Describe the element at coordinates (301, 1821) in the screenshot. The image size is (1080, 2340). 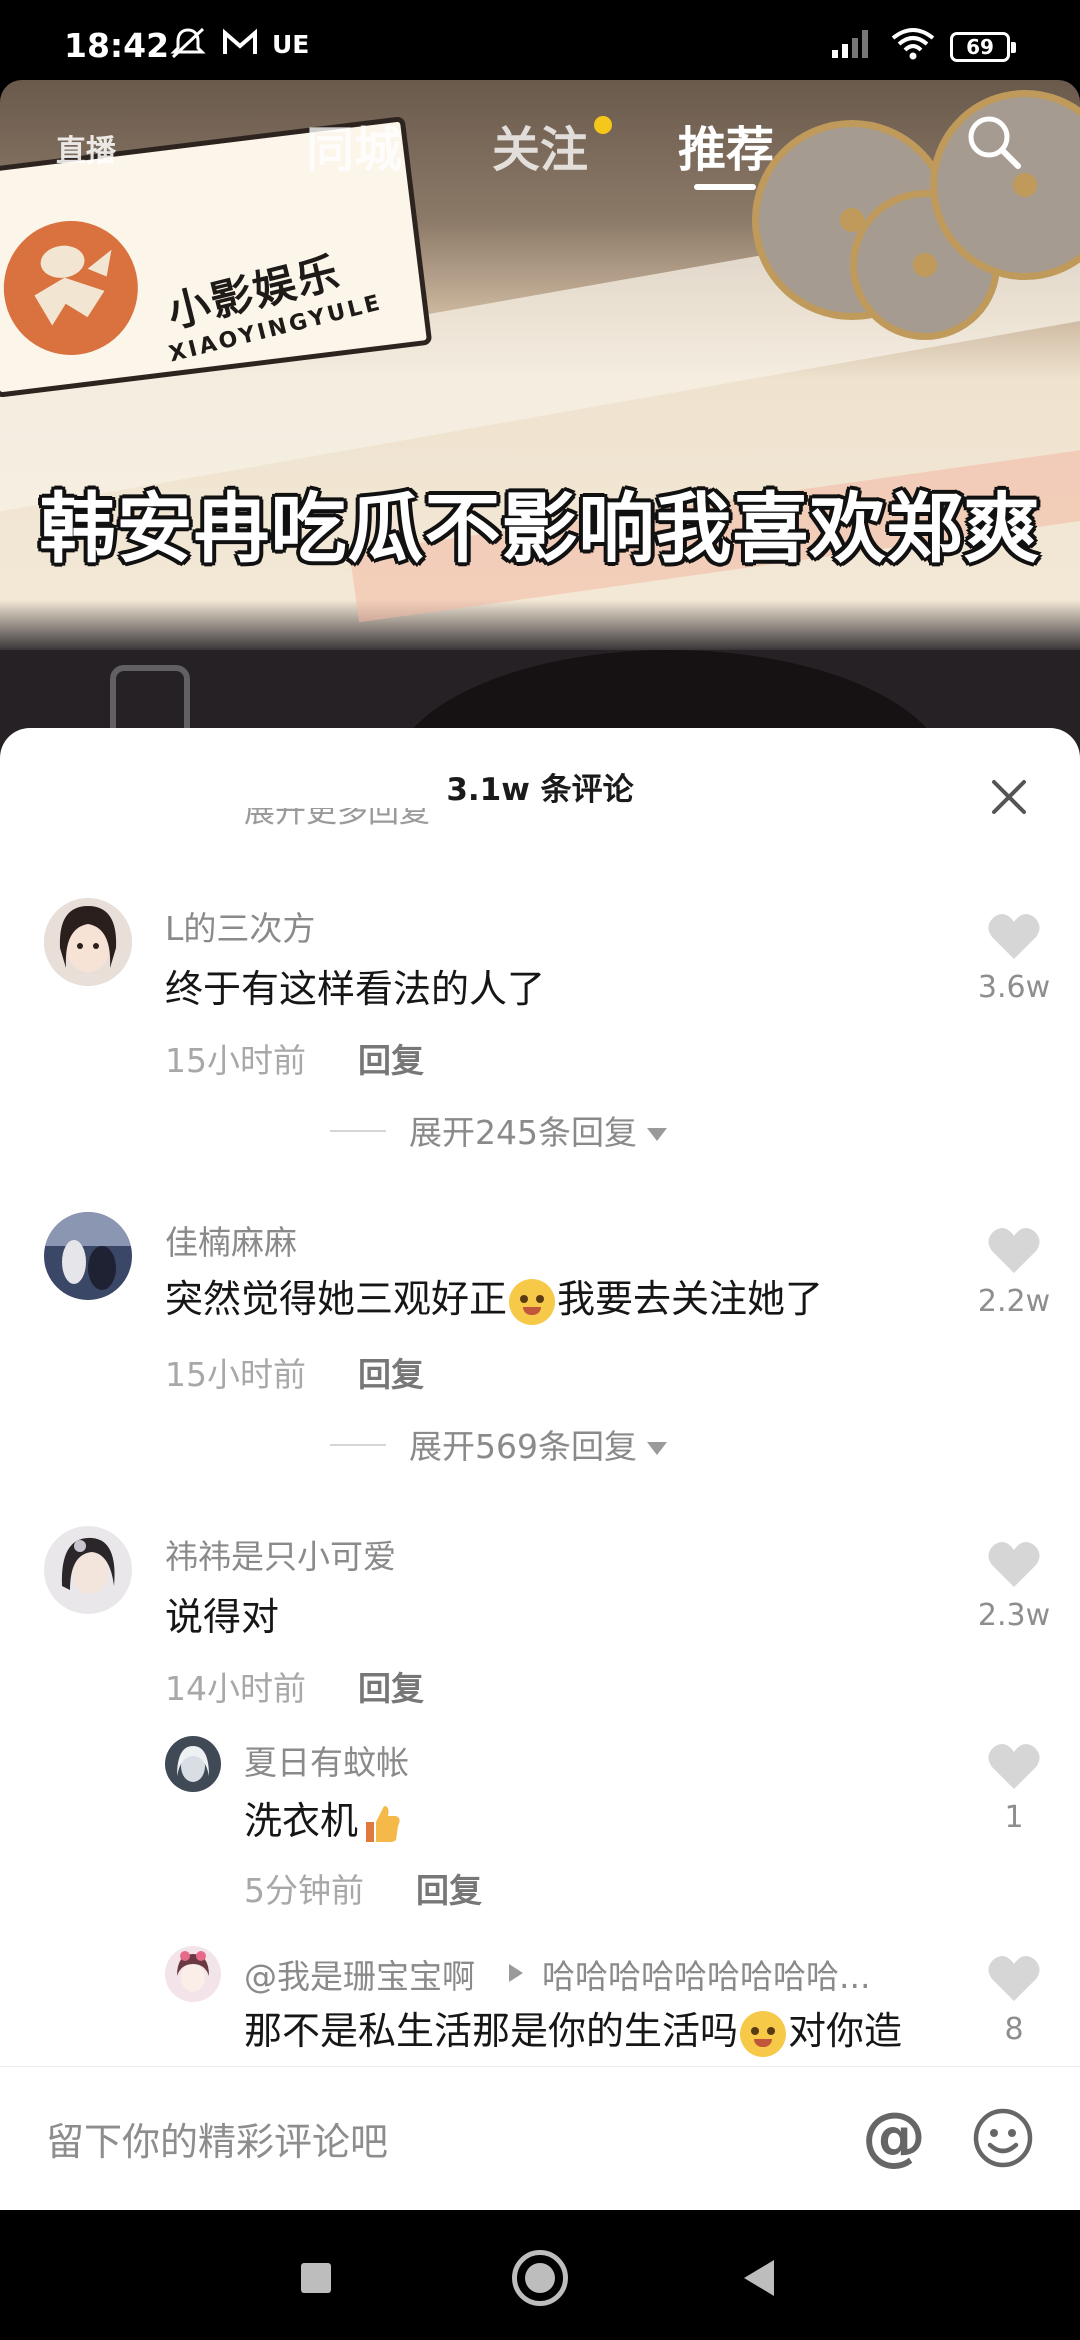
I see `comment-text-part: 洗衣机` at that location.